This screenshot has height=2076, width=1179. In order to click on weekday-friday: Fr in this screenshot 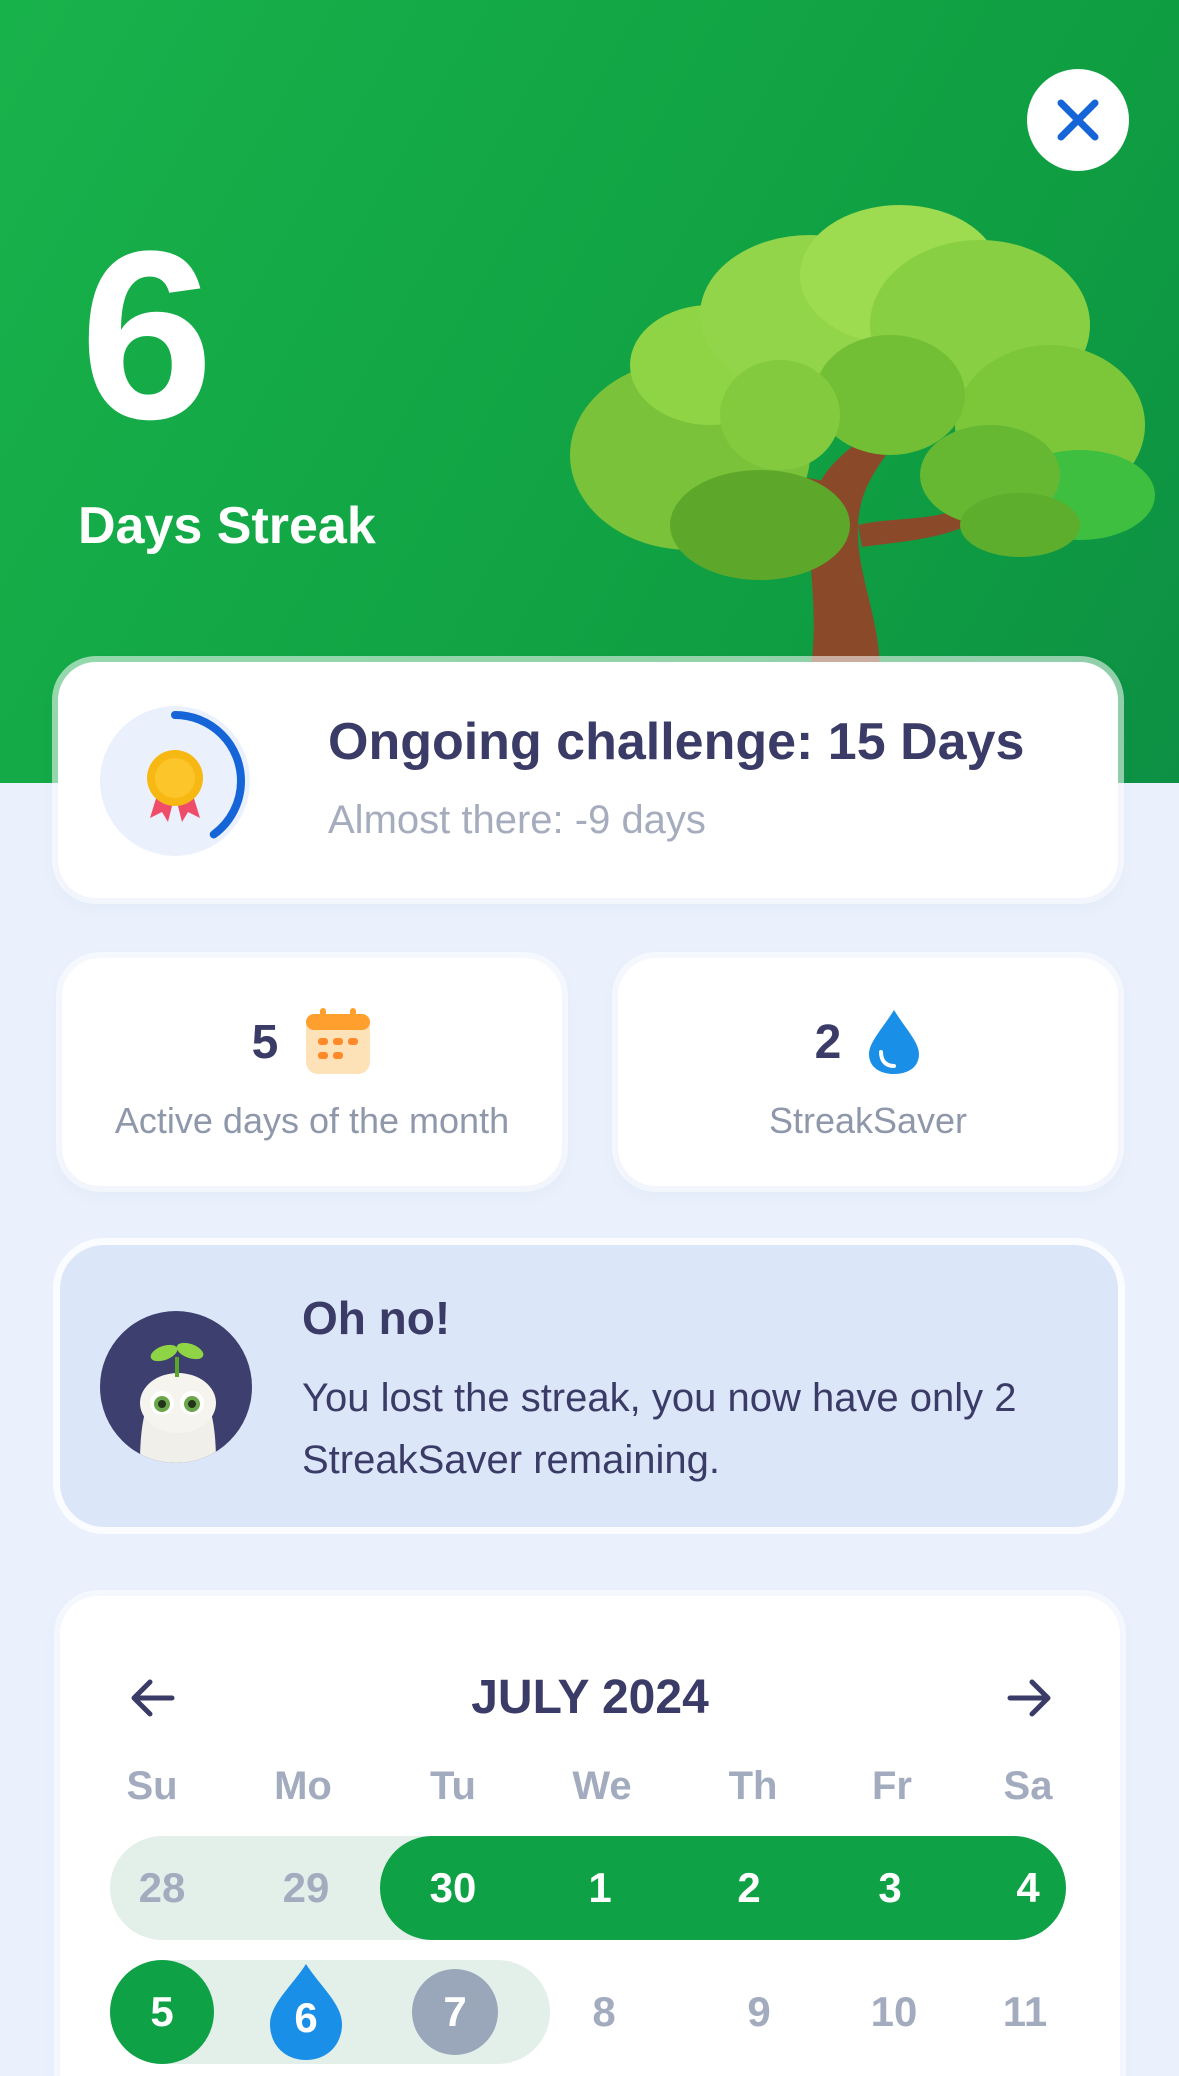, I will do `click(892, 1786)`.